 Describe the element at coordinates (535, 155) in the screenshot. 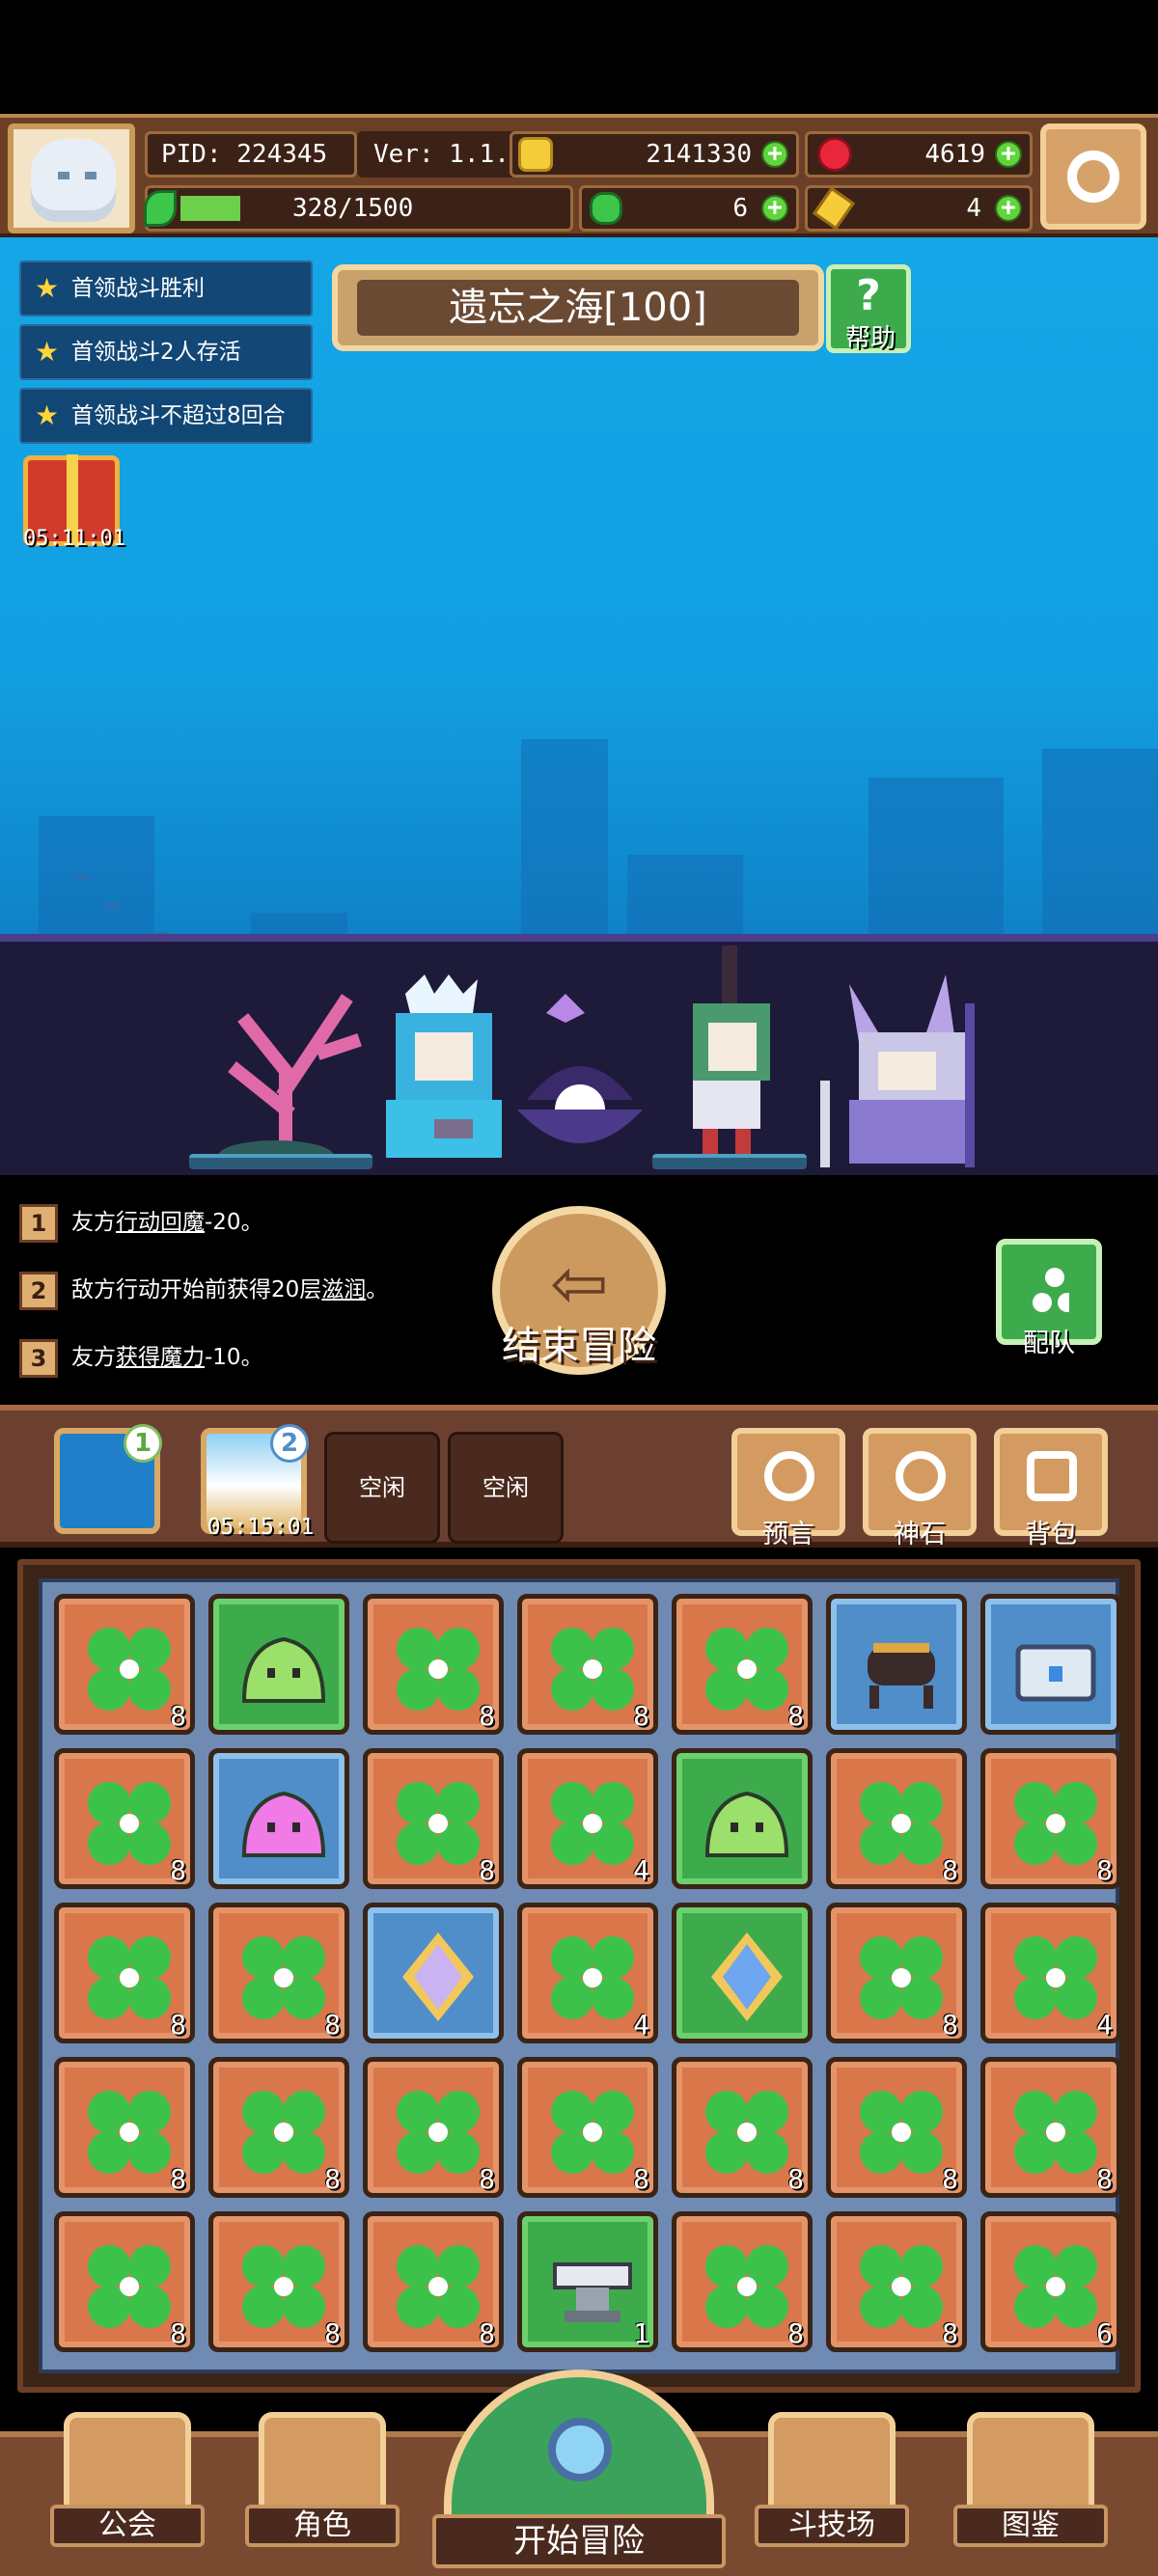

I see `gold-coin-icon` at that location.